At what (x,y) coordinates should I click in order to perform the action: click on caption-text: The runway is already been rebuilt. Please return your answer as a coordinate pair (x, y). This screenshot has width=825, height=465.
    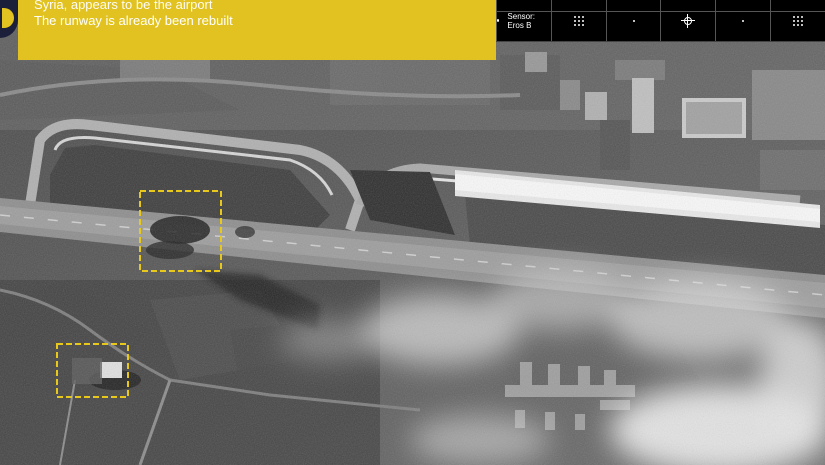
    Looking at the image, I should click on (133, 20).